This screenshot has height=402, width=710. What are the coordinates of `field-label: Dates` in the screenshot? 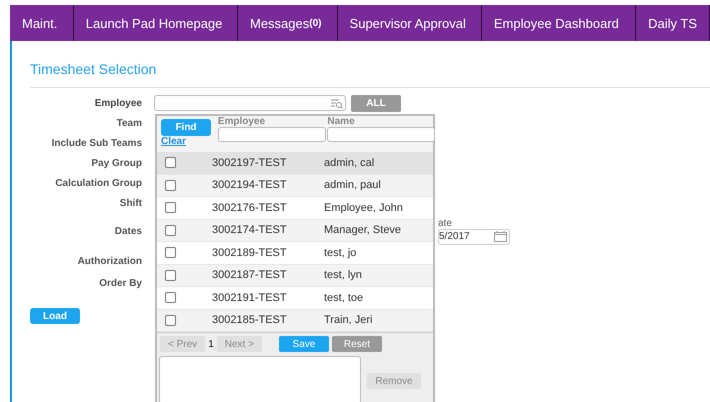 It's located at (128, 231).